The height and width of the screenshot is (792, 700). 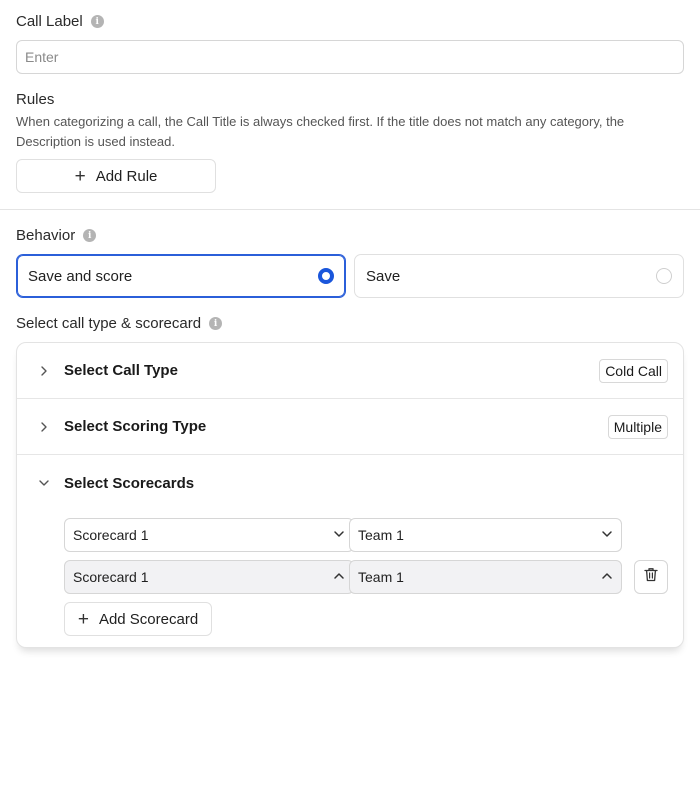 What do you see at coordinates (129, 483) in the screenshot?
I see `accordion-title: Select Scorecards` at bounding box center [129, 483].